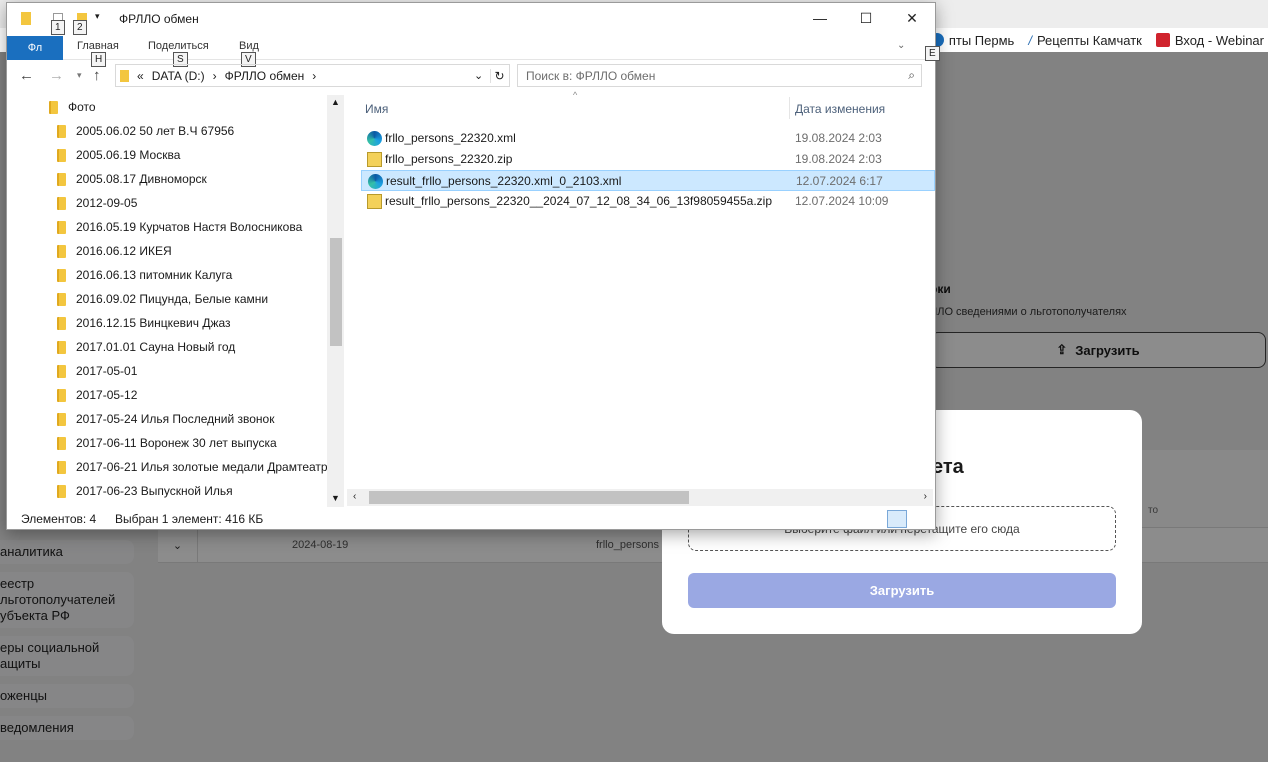  What do you see at coordinates (155, 131) in the screenshot?
I see `tree-item-label: 2005.06.02 50 лет В.Ч 67956` at bounding box center [155, 131].